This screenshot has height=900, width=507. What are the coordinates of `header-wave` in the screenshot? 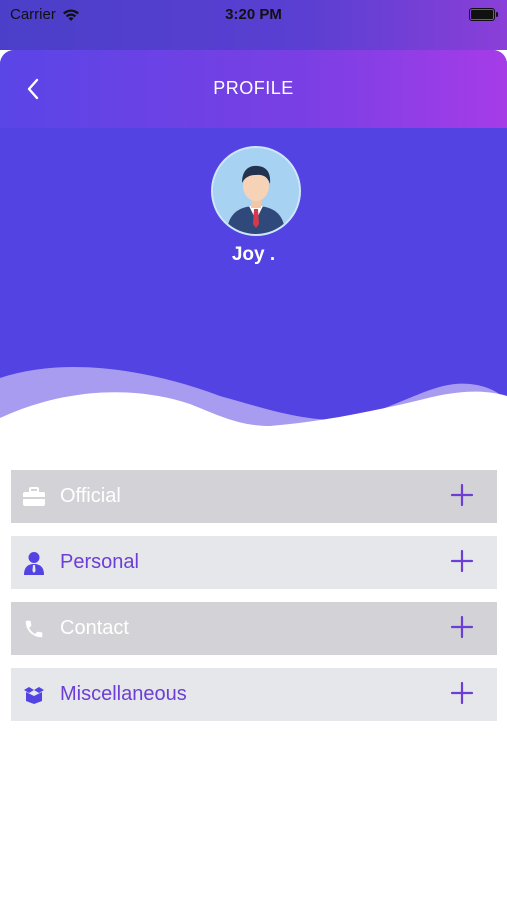 It's located at (253, 403).